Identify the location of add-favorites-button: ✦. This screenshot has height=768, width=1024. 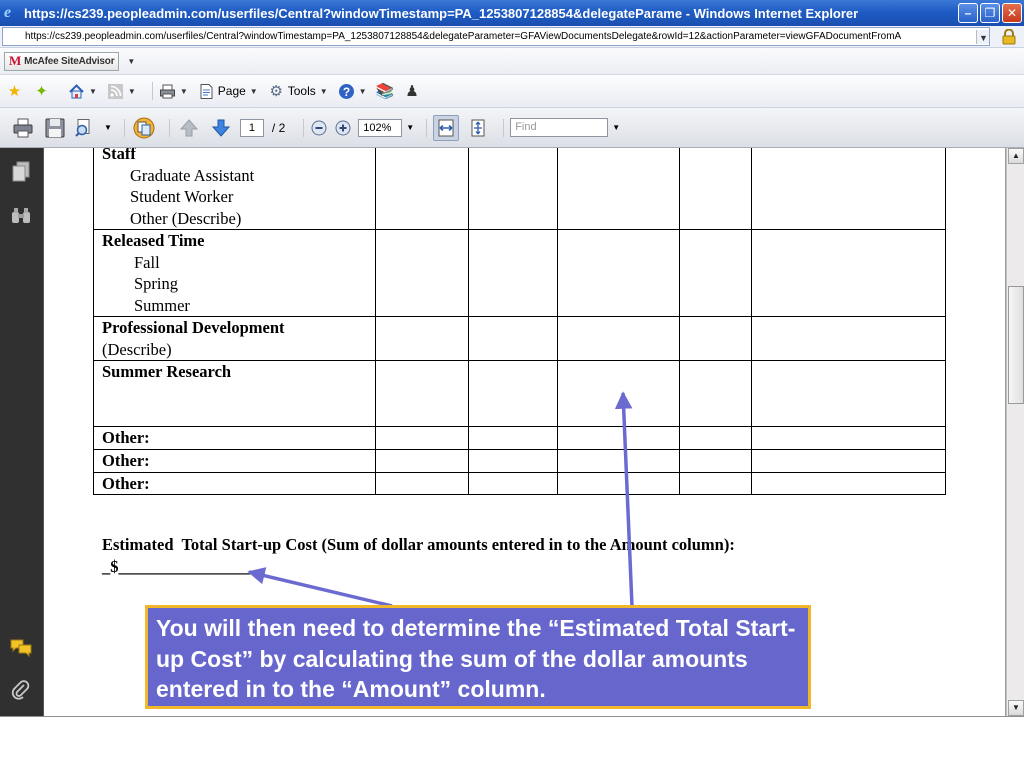
(41, 91).